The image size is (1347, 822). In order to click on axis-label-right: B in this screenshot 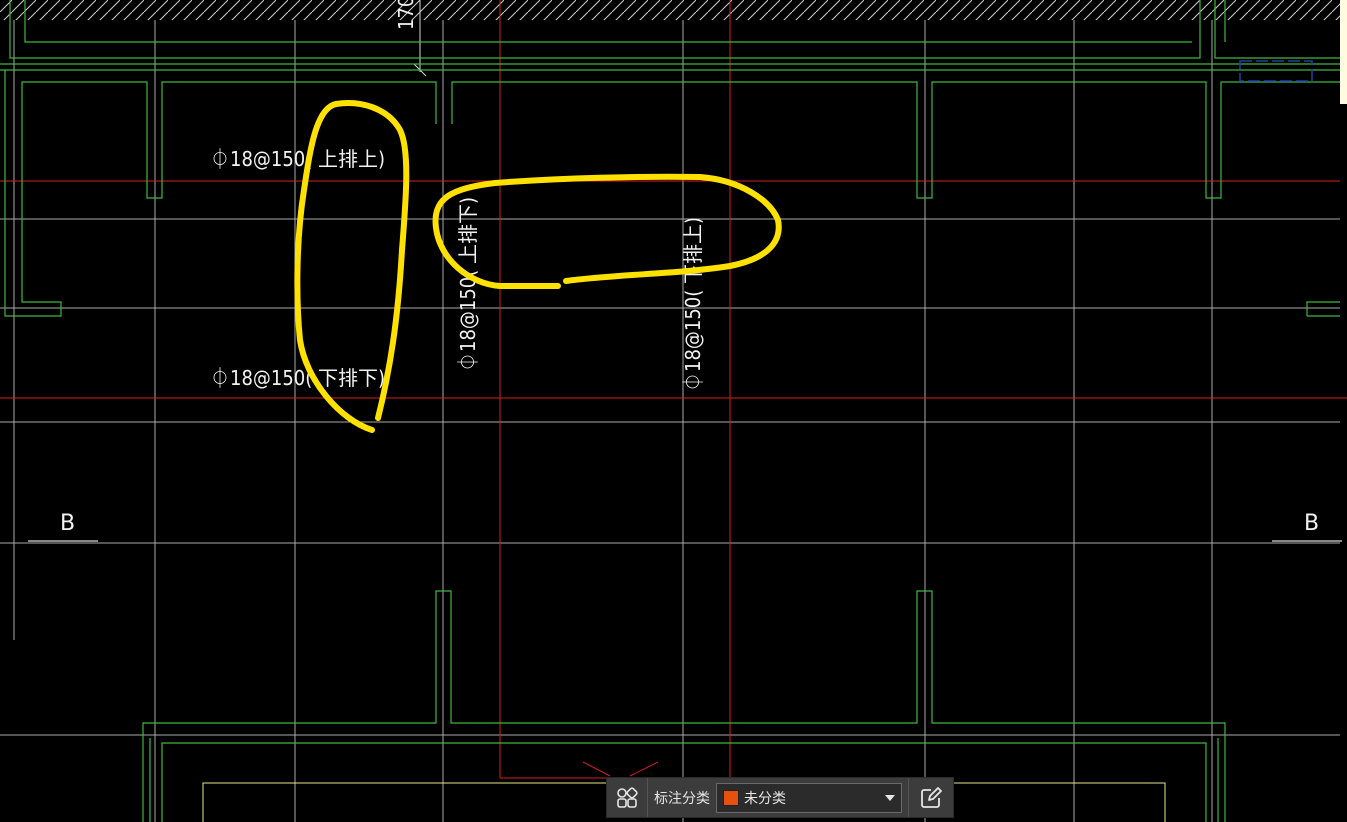, I will do `click(1311, 523)`.